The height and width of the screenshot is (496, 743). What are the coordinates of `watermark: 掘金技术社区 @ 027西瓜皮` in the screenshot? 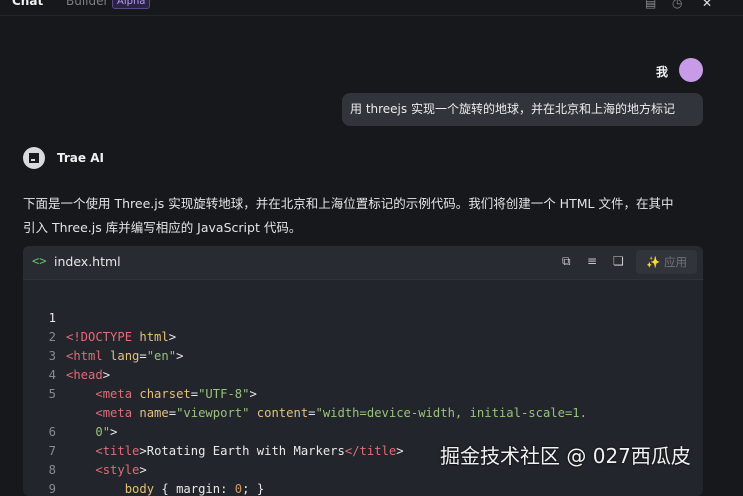 It's located at (565, 456).